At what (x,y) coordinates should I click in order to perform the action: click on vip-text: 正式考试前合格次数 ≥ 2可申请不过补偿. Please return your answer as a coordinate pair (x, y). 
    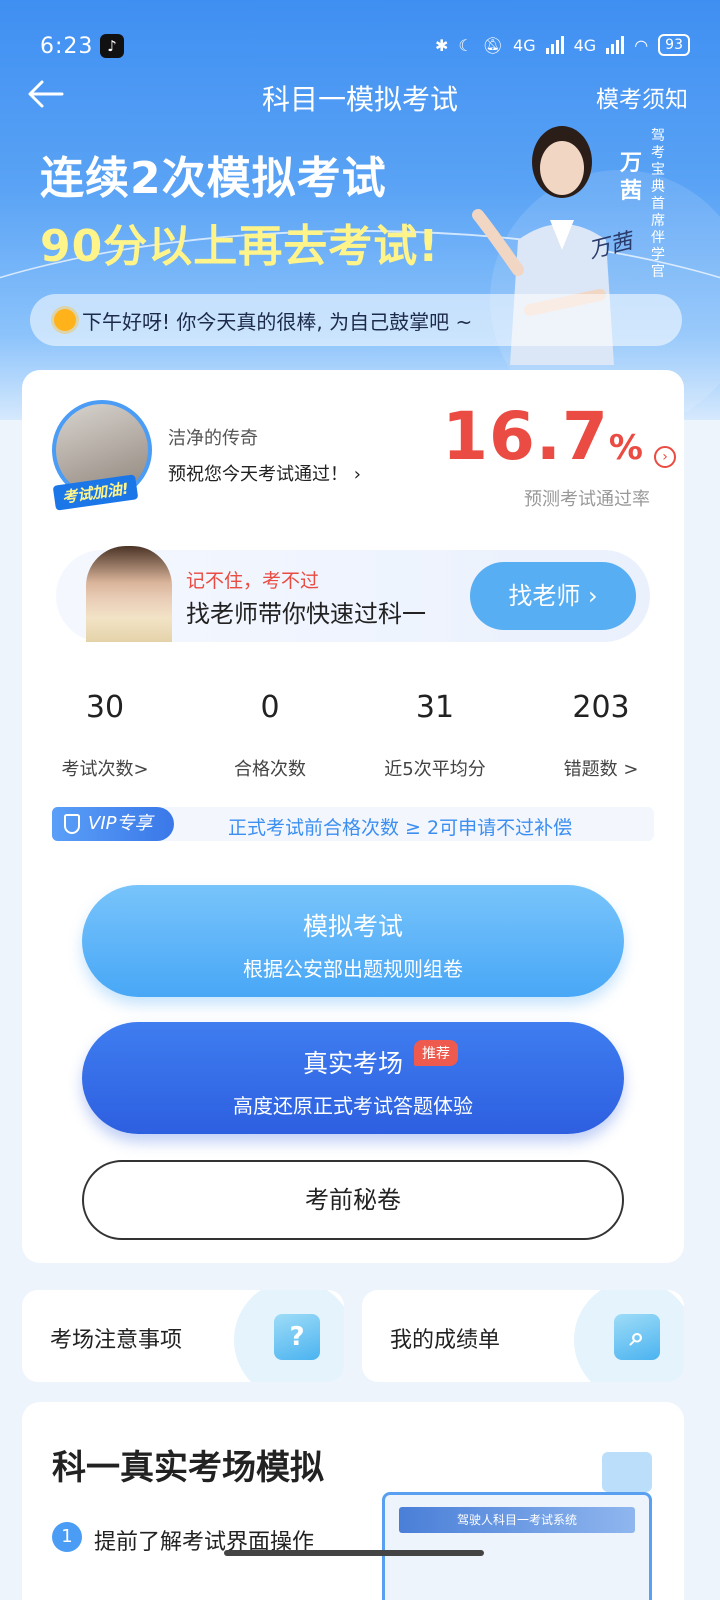
    Looking at the image, I should click on (400, 828).